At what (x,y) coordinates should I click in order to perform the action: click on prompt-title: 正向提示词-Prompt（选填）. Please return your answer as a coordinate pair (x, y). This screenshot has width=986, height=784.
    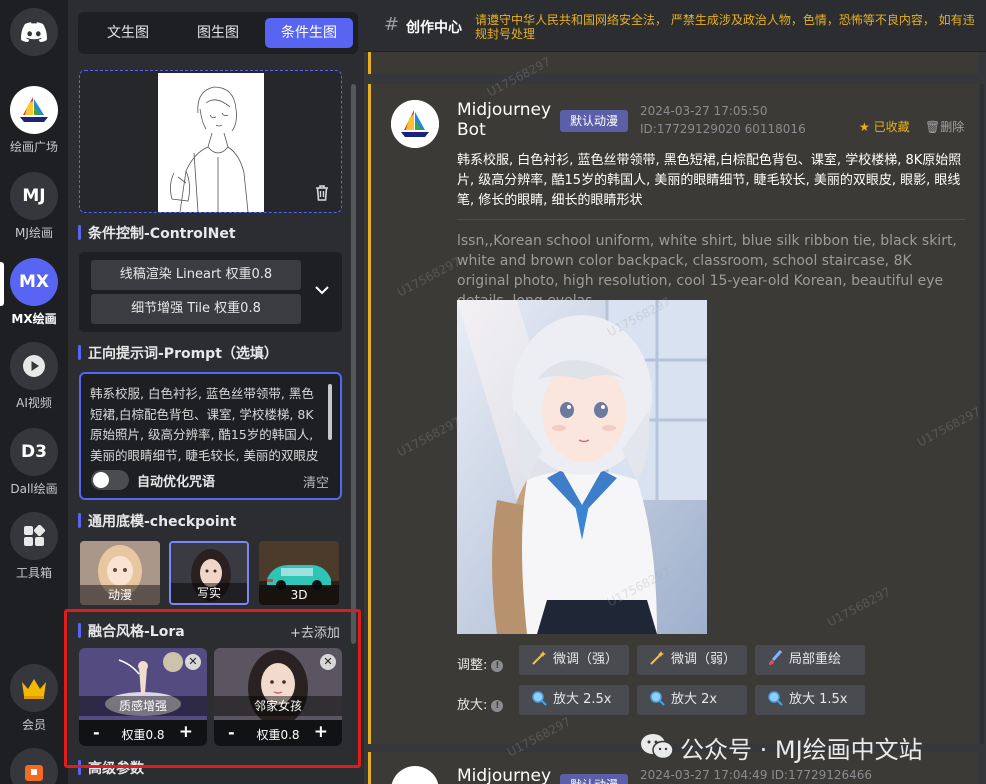
    Looking at the image, I should click on (178, 353).